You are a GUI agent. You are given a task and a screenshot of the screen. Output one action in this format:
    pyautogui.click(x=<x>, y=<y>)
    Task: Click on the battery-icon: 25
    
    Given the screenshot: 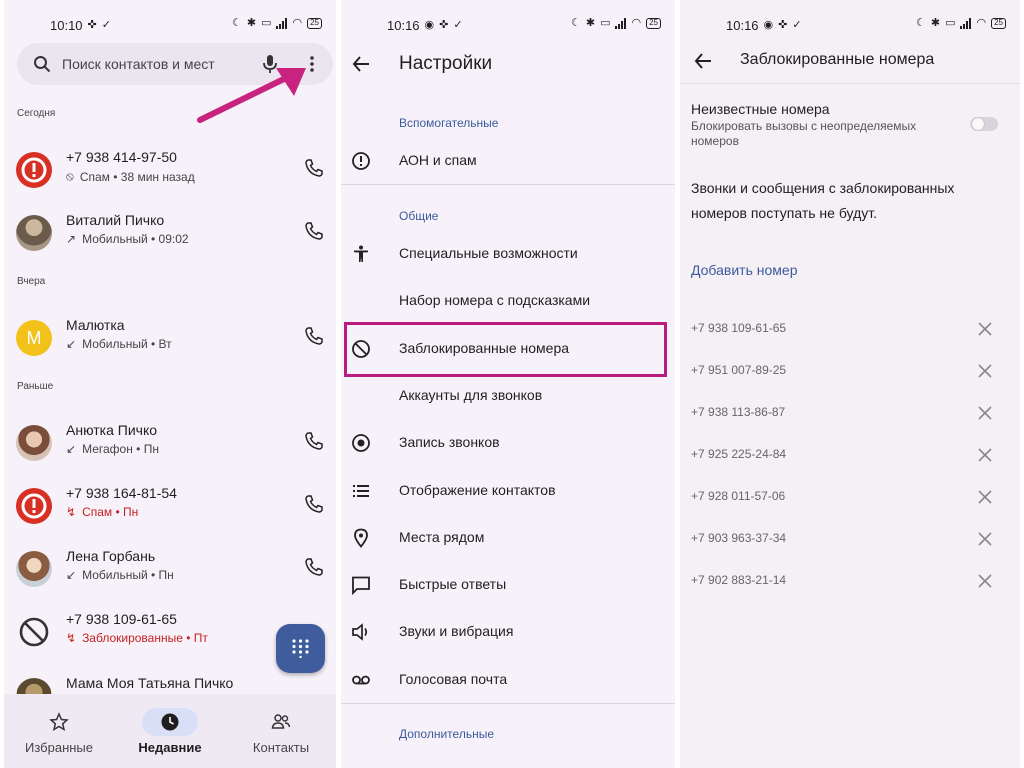 What is the action you would take?
    pyautogui.click(x=314, y=23)
    